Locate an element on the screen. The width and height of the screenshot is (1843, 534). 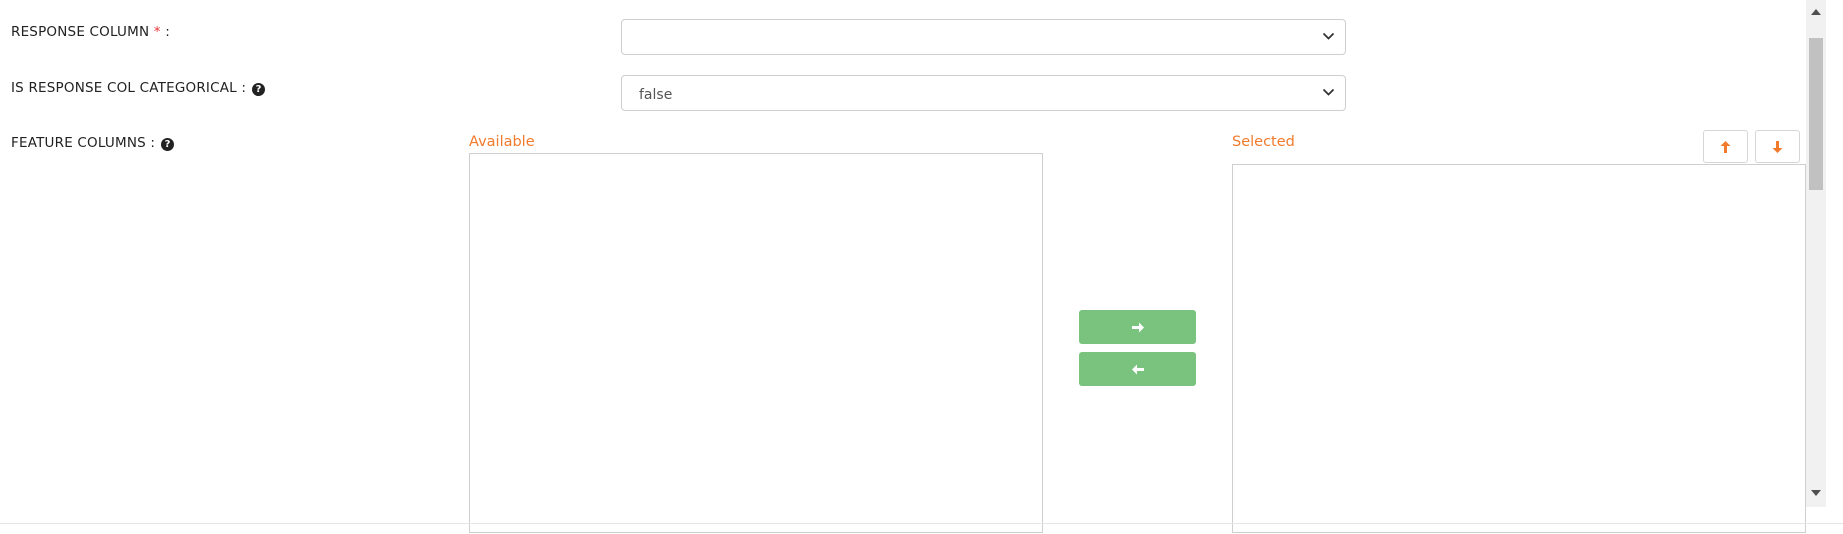
is-response-categorical-value: false is located at coordinates (656, 95).